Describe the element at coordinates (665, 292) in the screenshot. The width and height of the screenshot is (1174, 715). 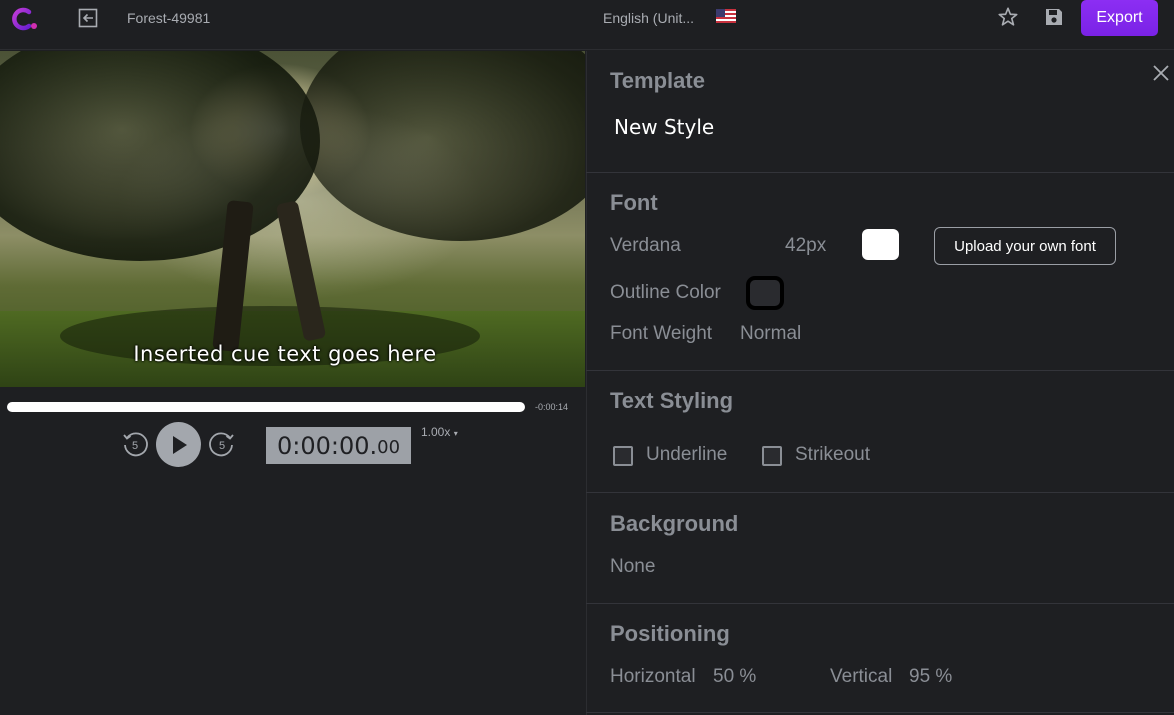
I see `outline-color-label: Outline Color` at that location.